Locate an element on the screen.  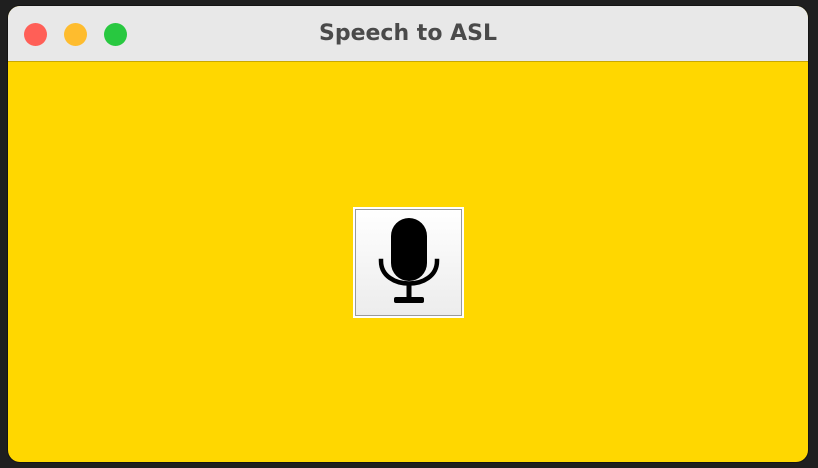
microphone-icon is located at coordinates (409, 260).